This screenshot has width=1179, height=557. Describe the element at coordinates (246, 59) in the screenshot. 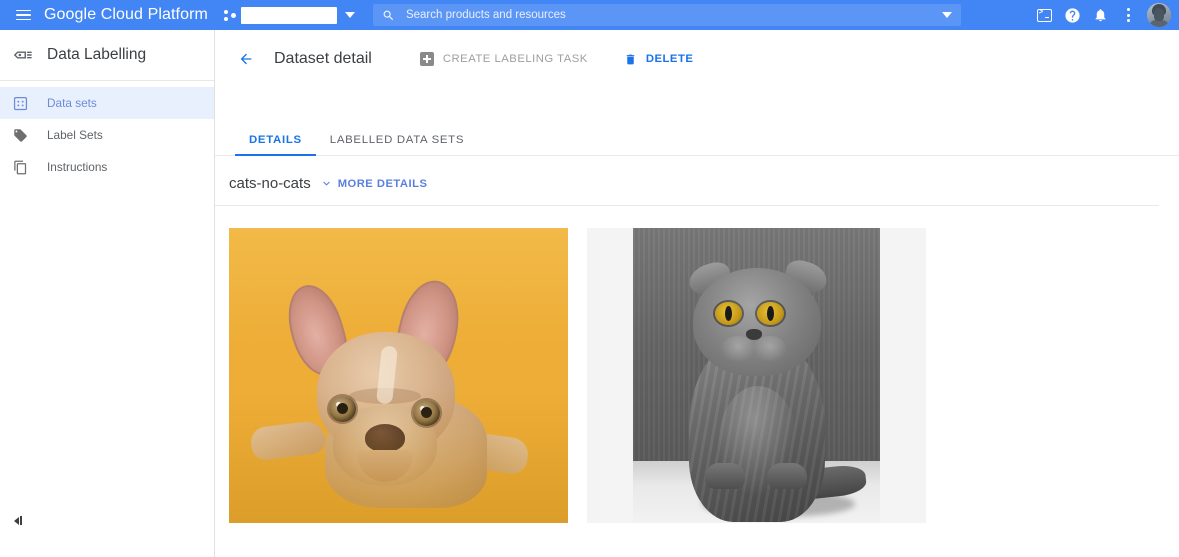

I see `back-arrow-icon` at that location.